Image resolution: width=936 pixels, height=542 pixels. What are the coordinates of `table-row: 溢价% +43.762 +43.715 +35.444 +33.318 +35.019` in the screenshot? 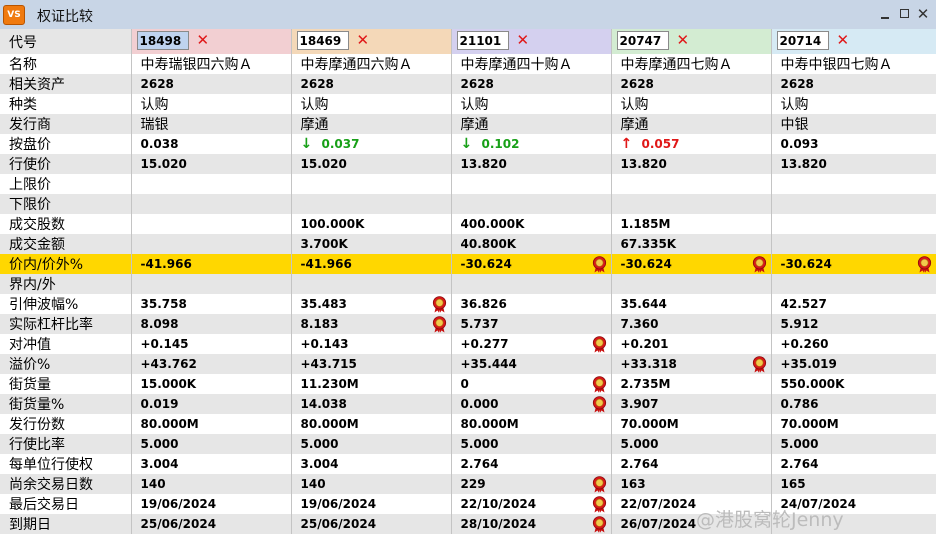 It's located at (468, 364).